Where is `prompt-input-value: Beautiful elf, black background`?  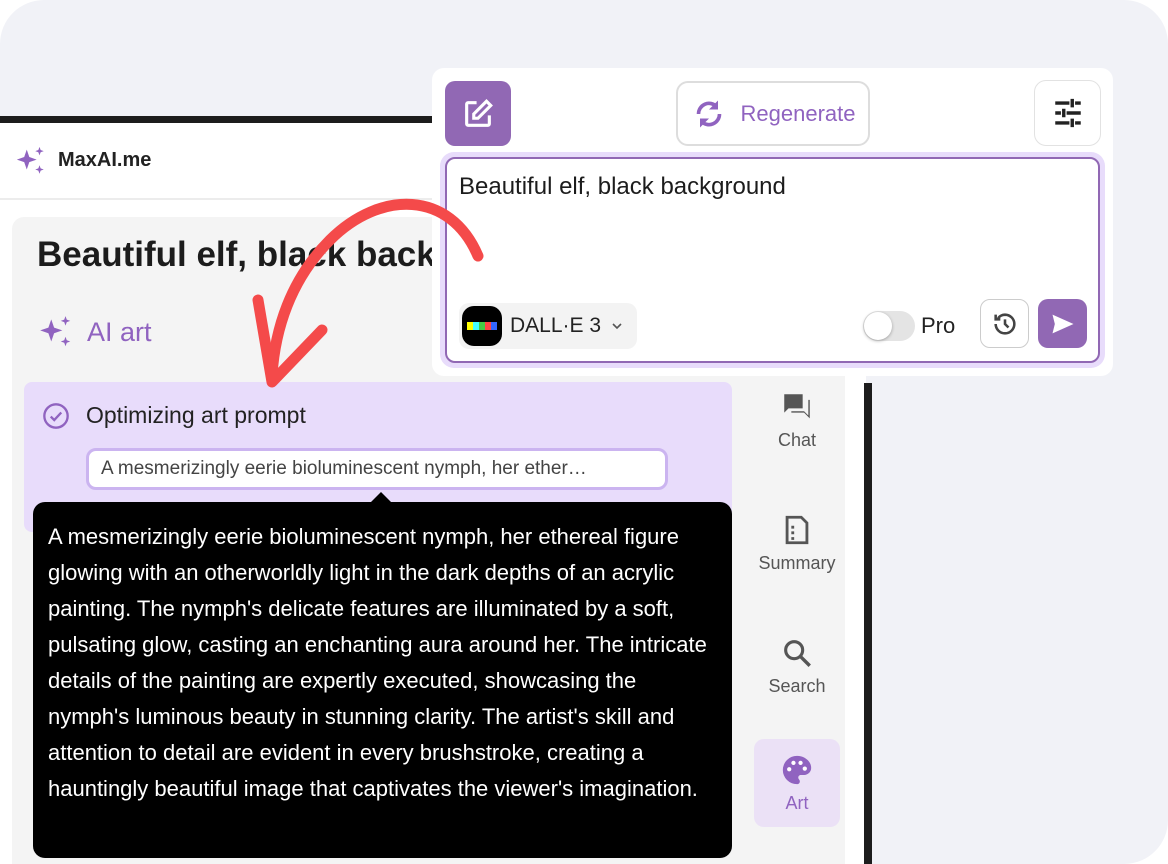
prompt-input-value: Beautiful elf, black background is located at coordinates (622, 186).